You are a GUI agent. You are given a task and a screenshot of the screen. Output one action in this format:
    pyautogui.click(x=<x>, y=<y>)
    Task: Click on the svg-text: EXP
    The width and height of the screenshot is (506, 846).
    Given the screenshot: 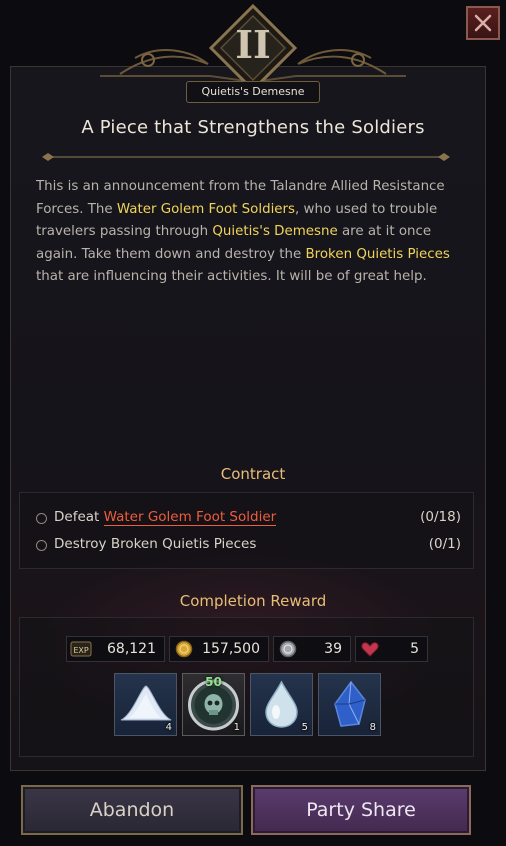 What is the action you would take?
    pyautogui.click(x=81, y=650)
    